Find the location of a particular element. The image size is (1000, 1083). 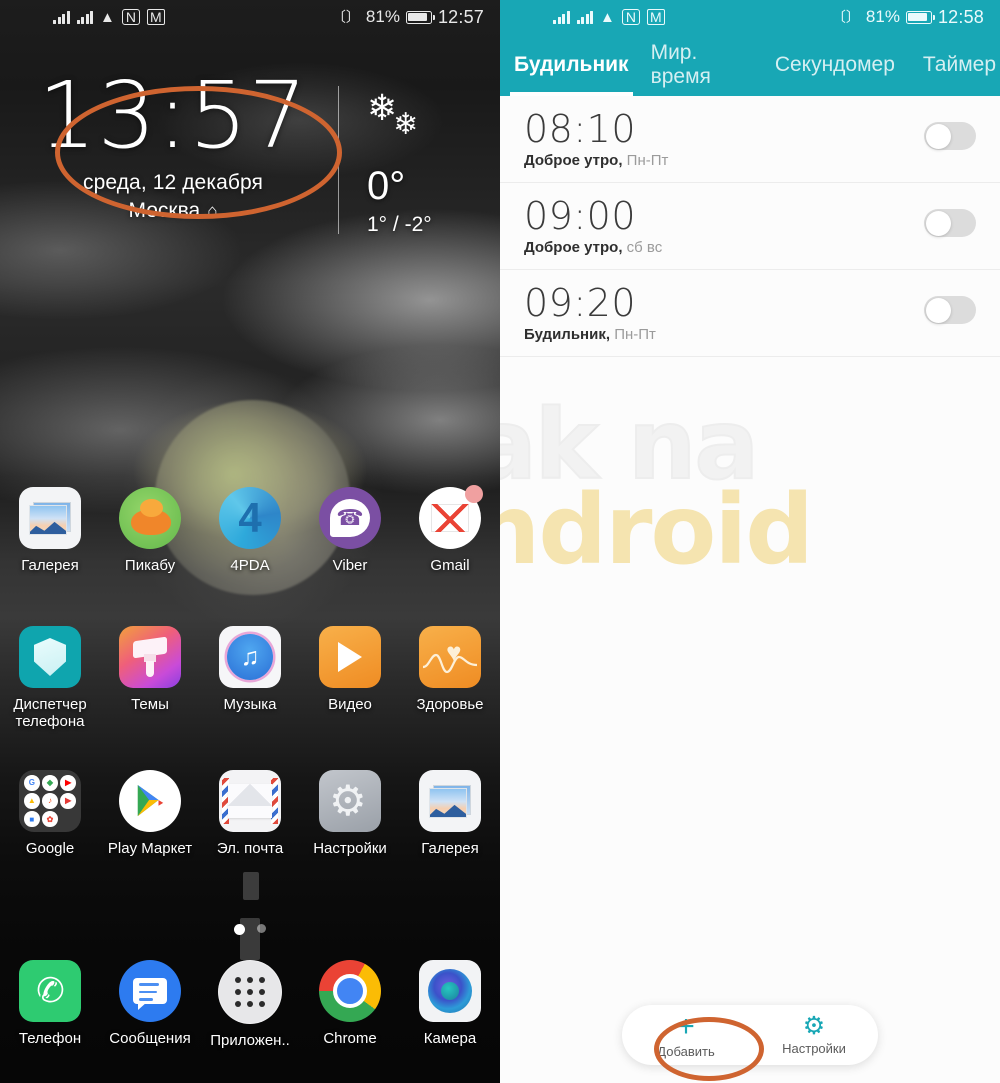

gear-icon: ⚙ is located at coordinates (814, 1026).